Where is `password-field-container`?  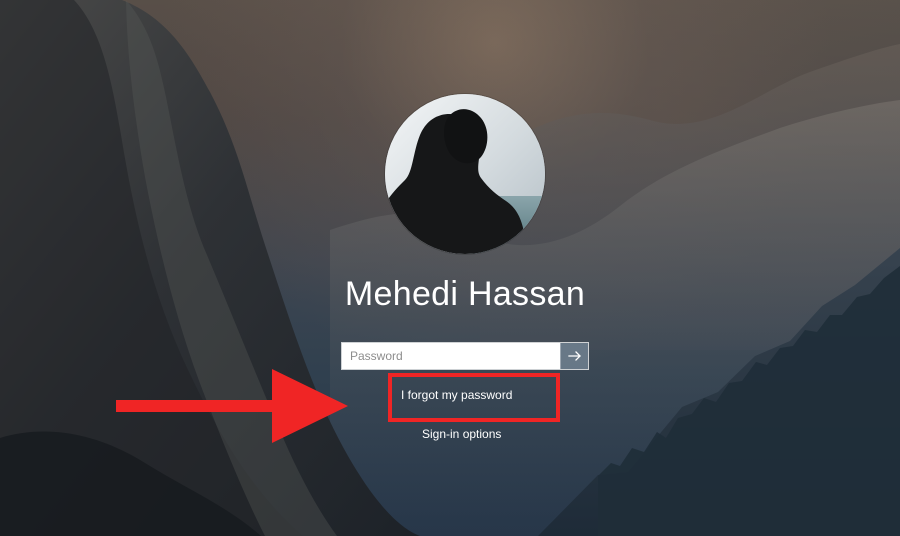 password-field-container is located at coordinates (465, 356).